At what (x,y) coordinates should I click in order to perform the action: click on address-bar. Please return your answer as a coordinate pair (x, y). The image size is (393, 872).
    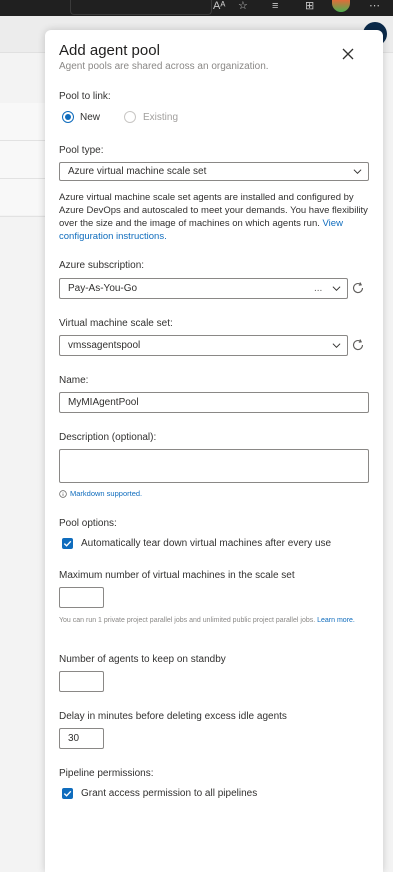
    Looking at the image, I should click on (141, 7).